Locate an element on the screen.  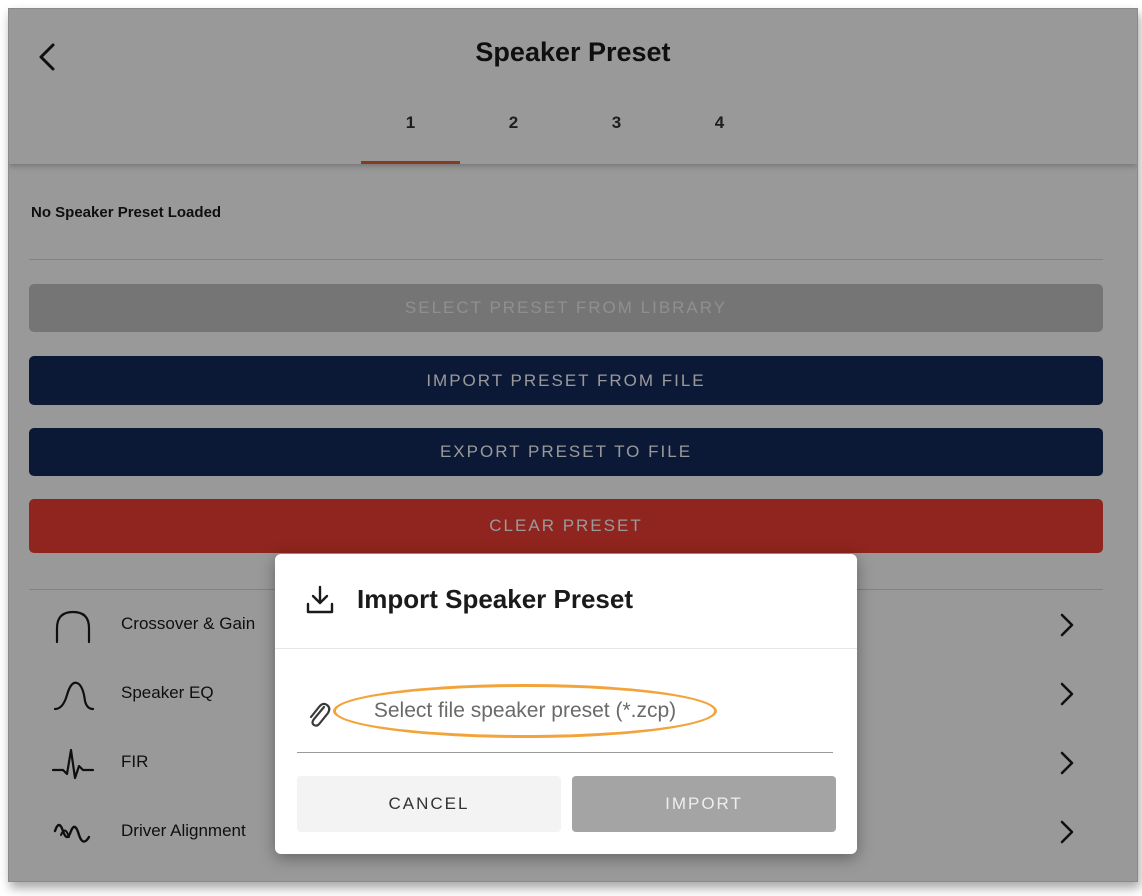
download-icon is located at coordinates (320, 599).